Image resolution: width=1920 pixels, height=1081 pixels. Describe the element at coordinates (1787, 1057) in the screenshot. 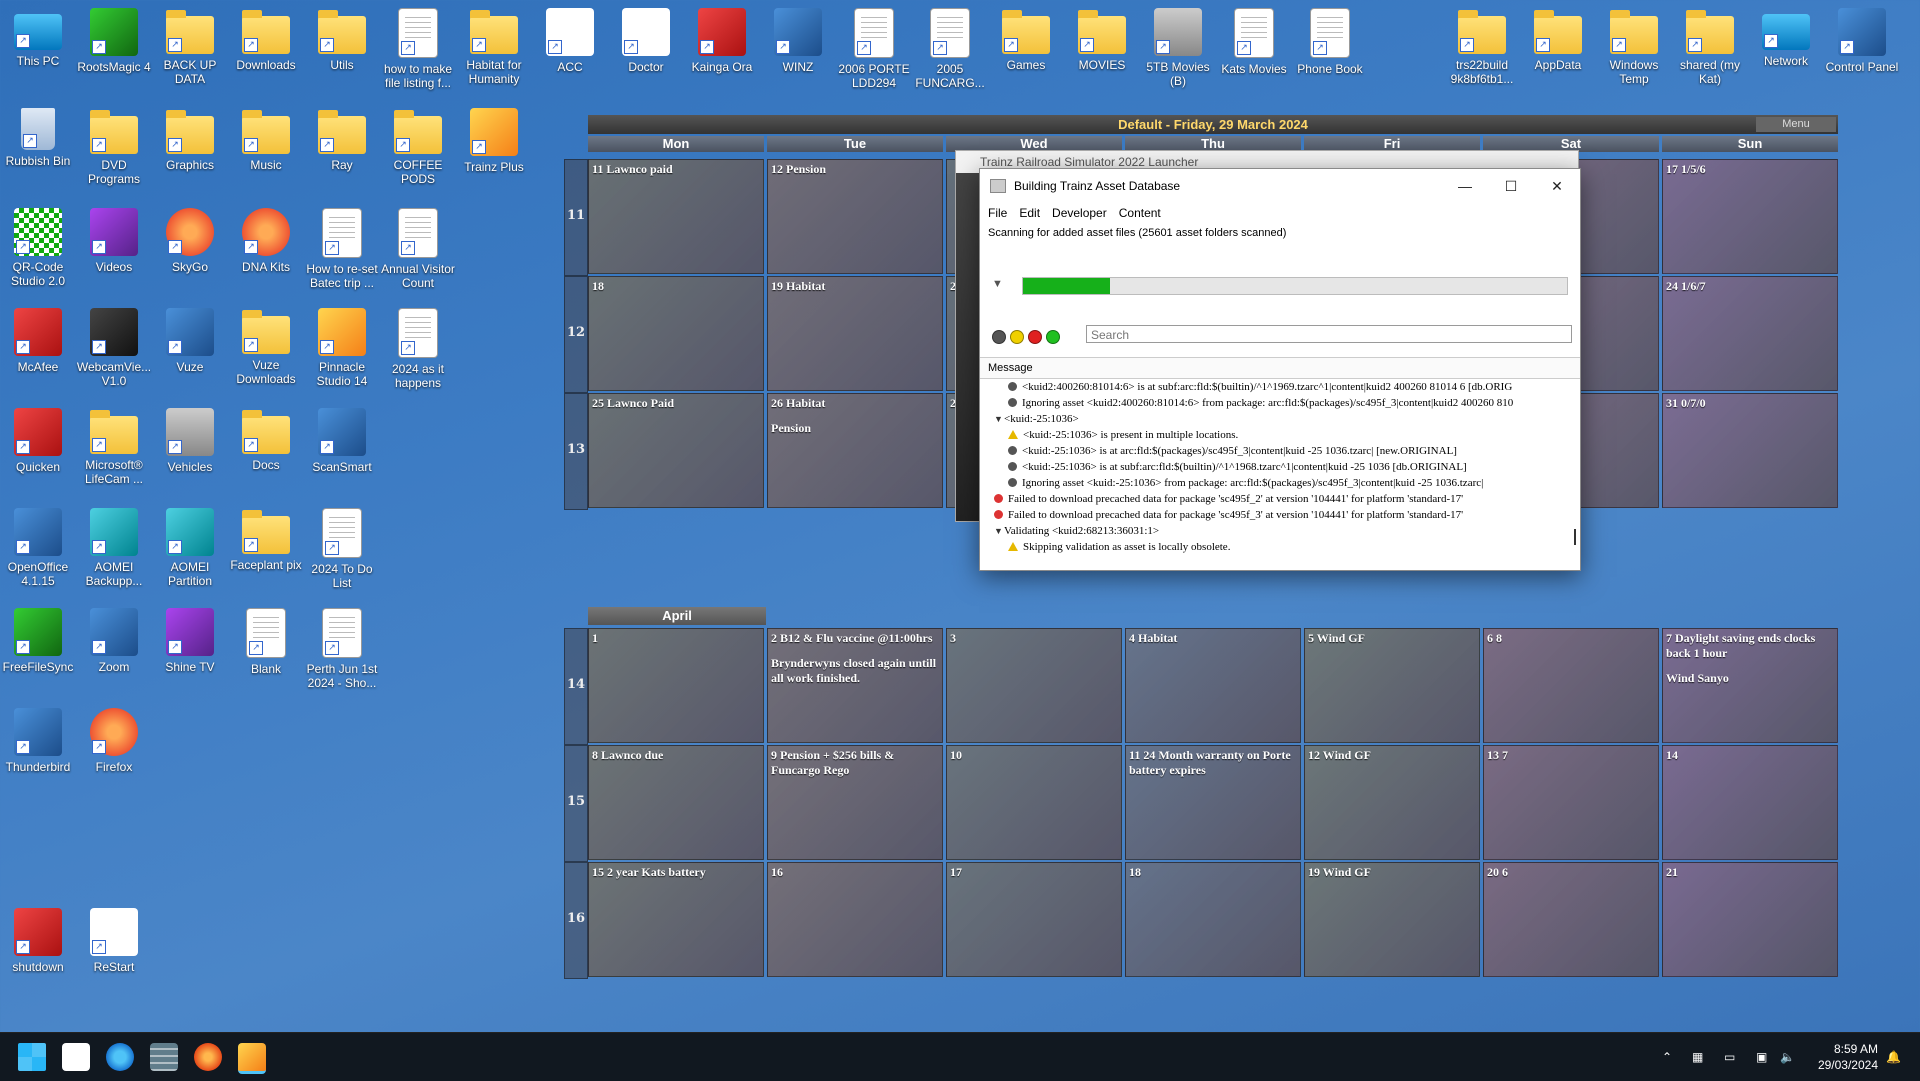

I see `volume-icon: 🔈` at that location.